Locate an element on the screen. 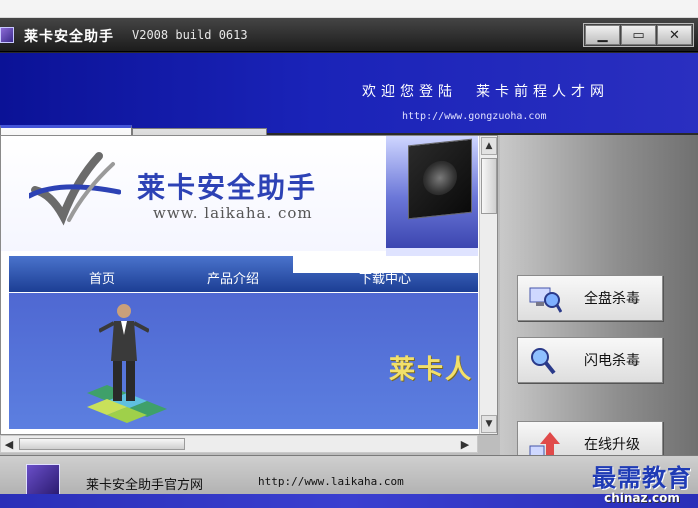  watermark-main: 最需教育 is located at coordinates (642, 478).